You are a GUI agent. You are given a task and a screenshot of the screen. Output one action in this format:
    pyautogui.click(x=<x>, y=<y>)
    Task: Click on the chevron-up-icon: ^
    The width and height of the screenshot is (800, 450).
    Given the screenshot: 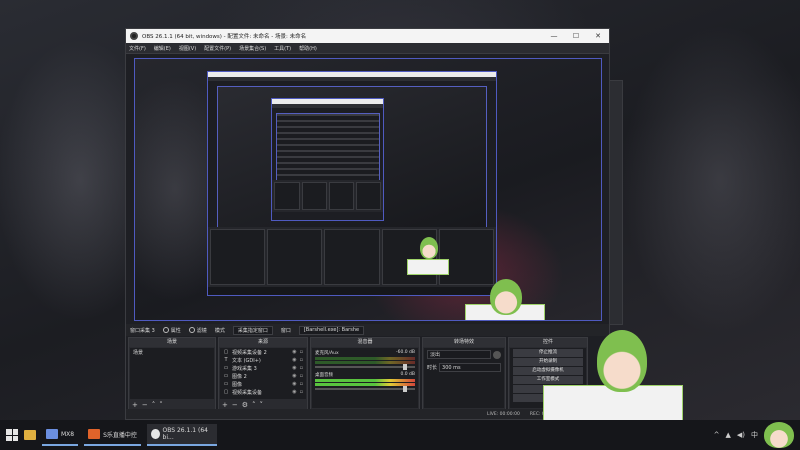 What is the action you would take?
    pyautogui.click(x=717, y=435)
    